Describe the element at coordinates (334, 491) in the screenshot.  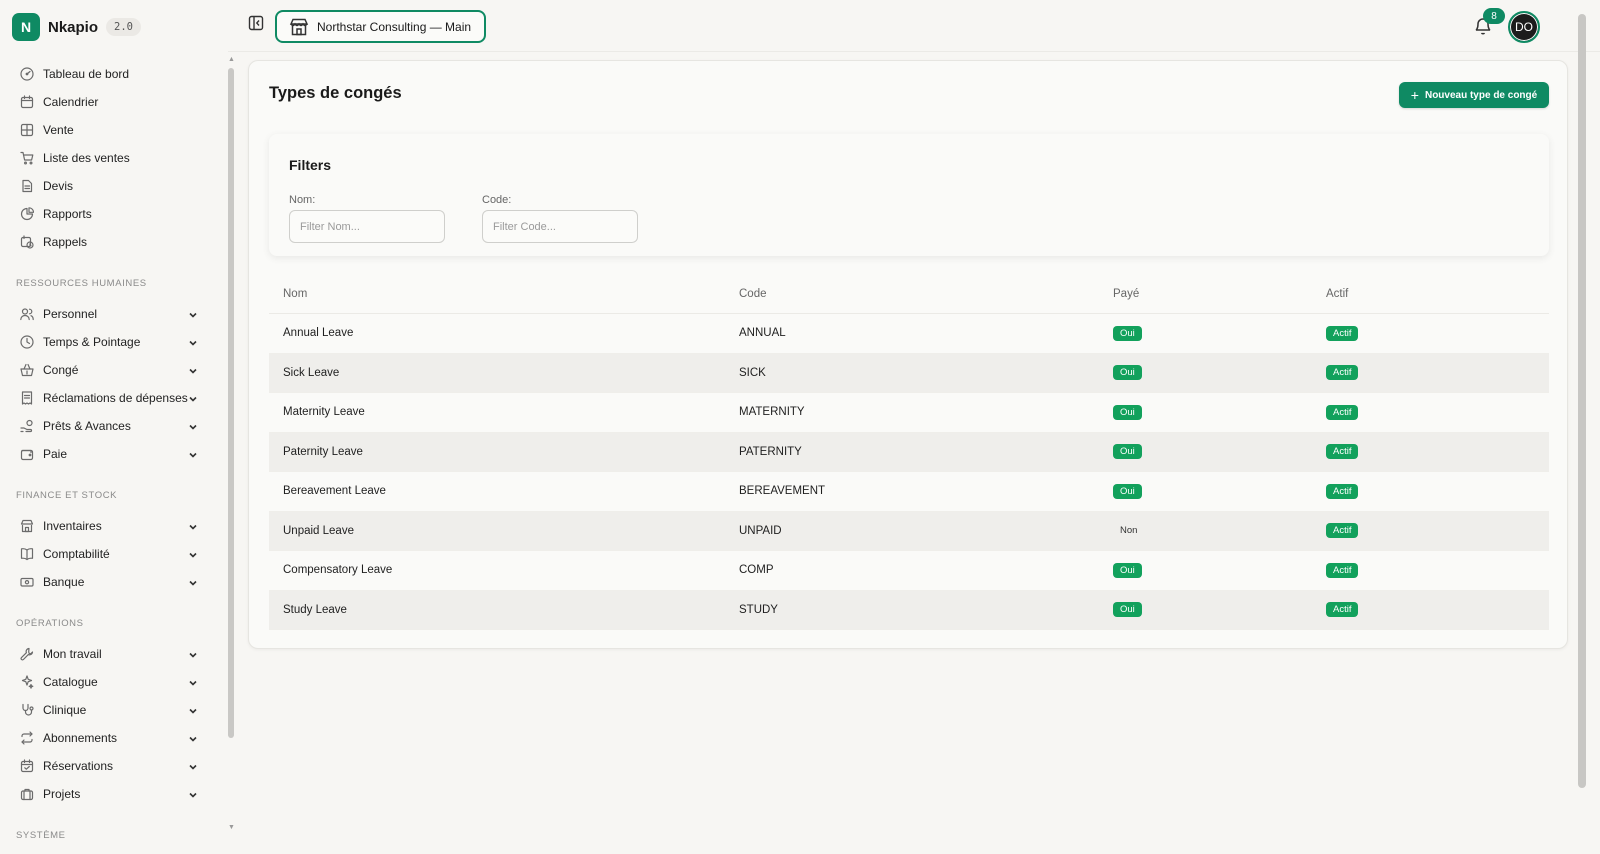
I see `cell-name: Bereavement Leave` at that location.